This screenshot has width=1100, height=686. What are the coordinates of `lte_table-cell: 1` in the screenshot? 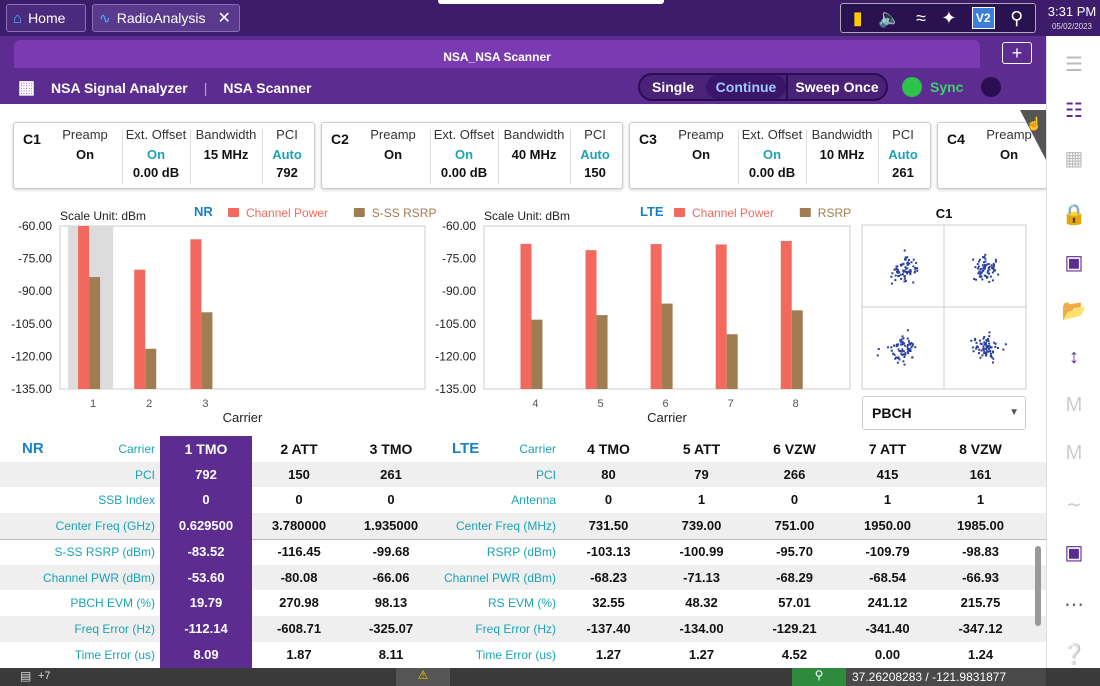 It's located at (887, 500).